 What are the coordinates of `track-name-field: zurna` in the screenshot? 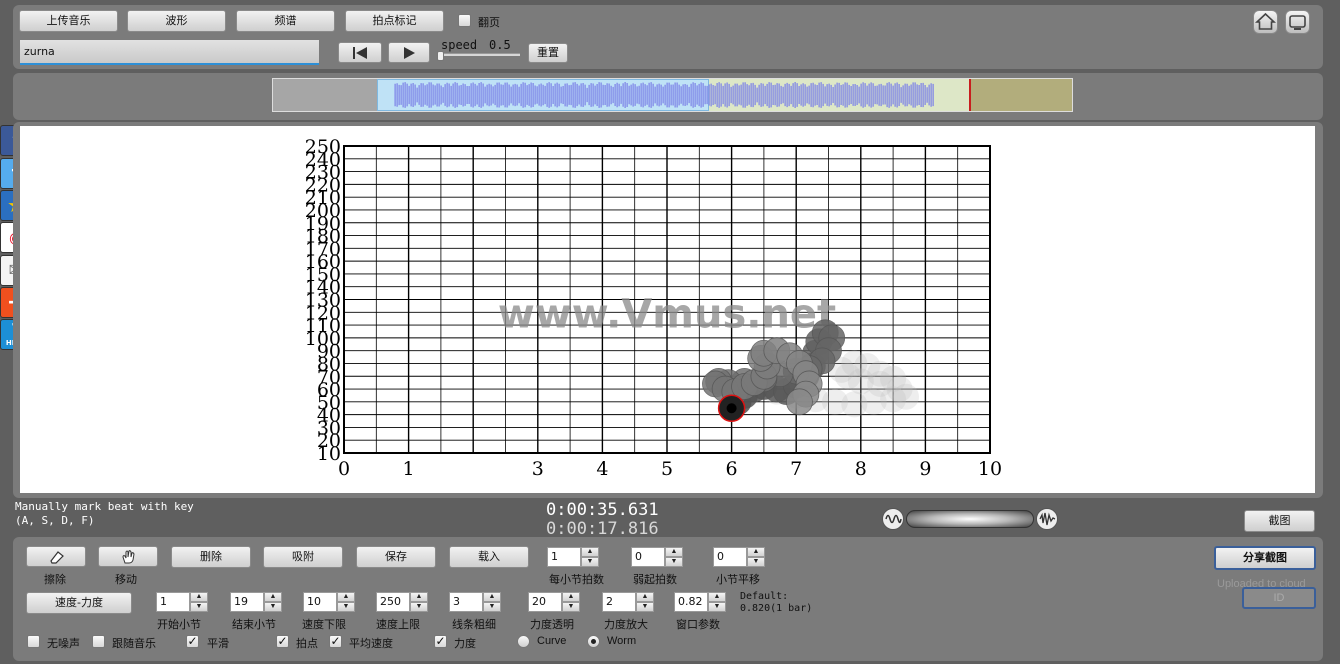 It's located at (169, 52).